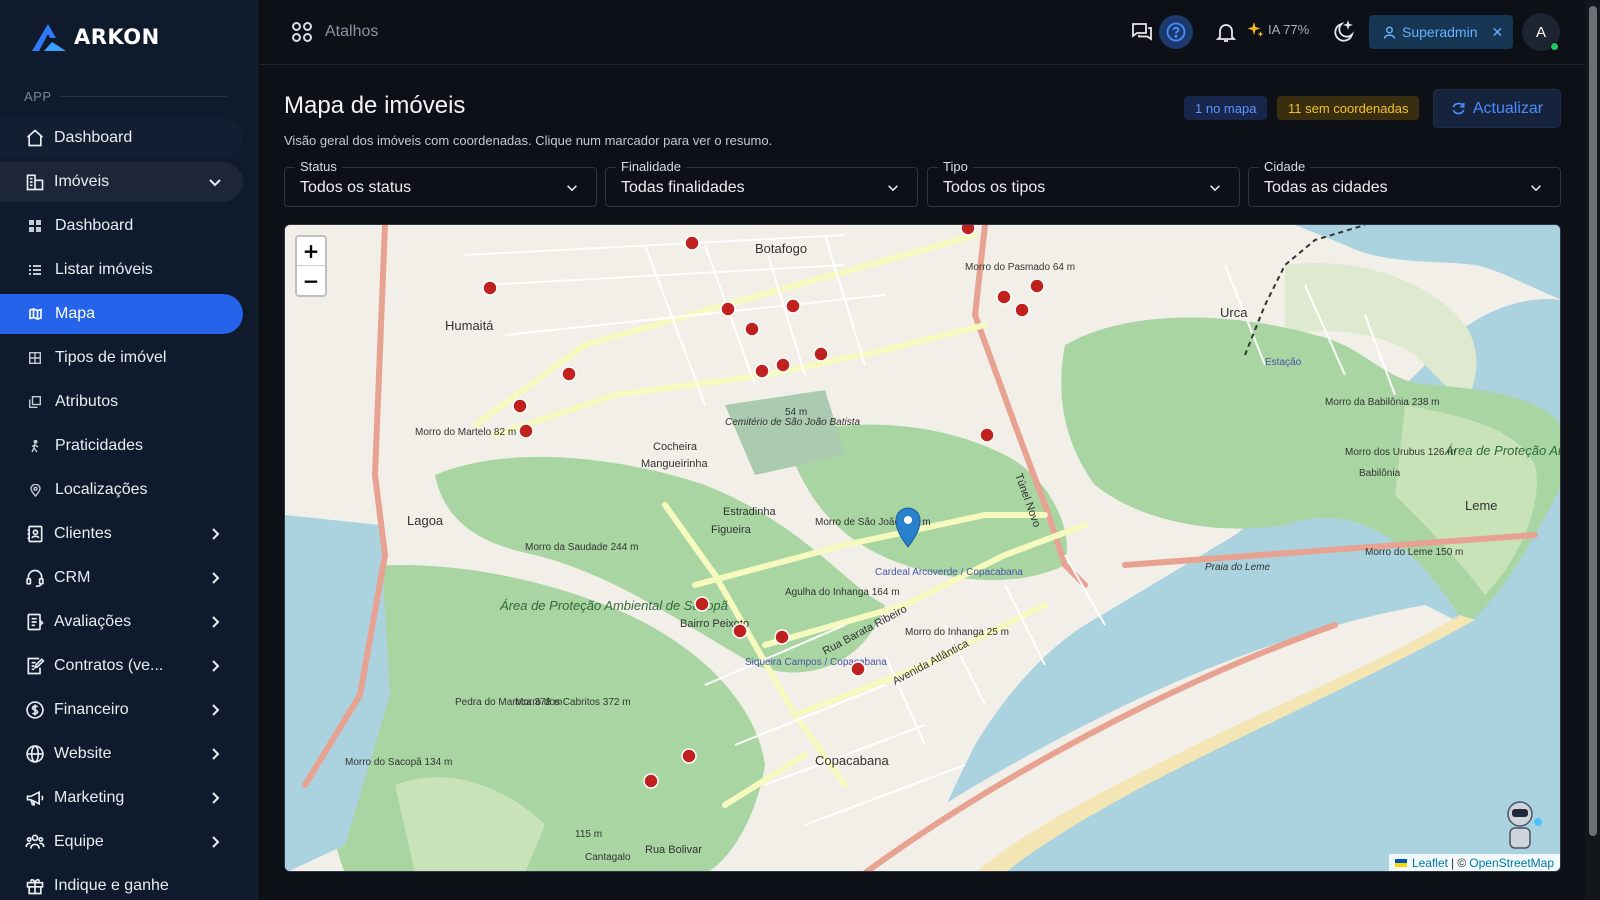  I want to click on megaphone-icon, so click(35, 798).